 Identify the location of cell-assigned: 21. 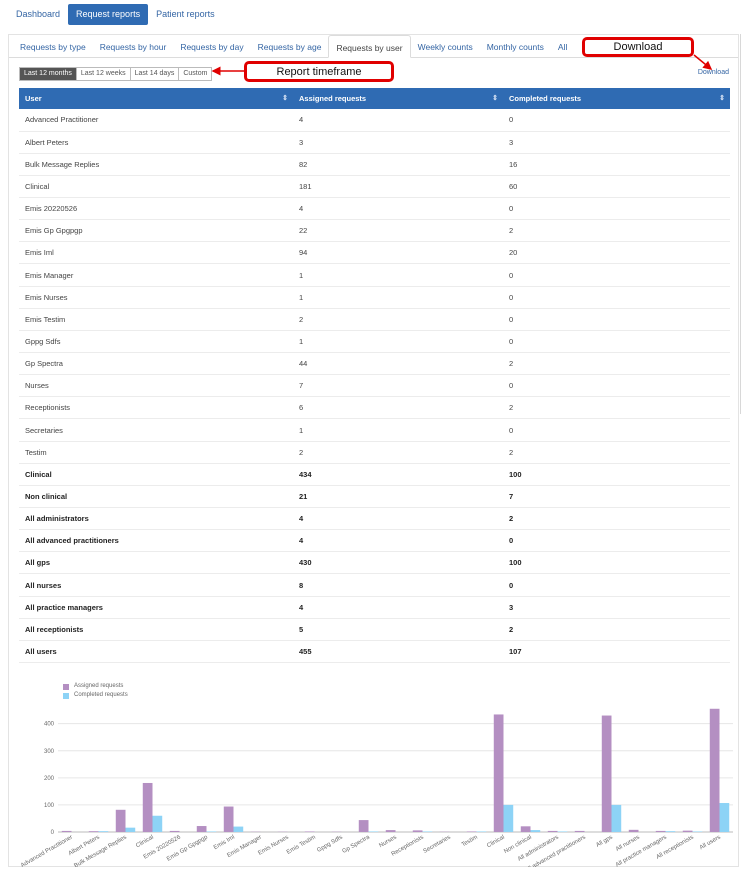
(398, 497).